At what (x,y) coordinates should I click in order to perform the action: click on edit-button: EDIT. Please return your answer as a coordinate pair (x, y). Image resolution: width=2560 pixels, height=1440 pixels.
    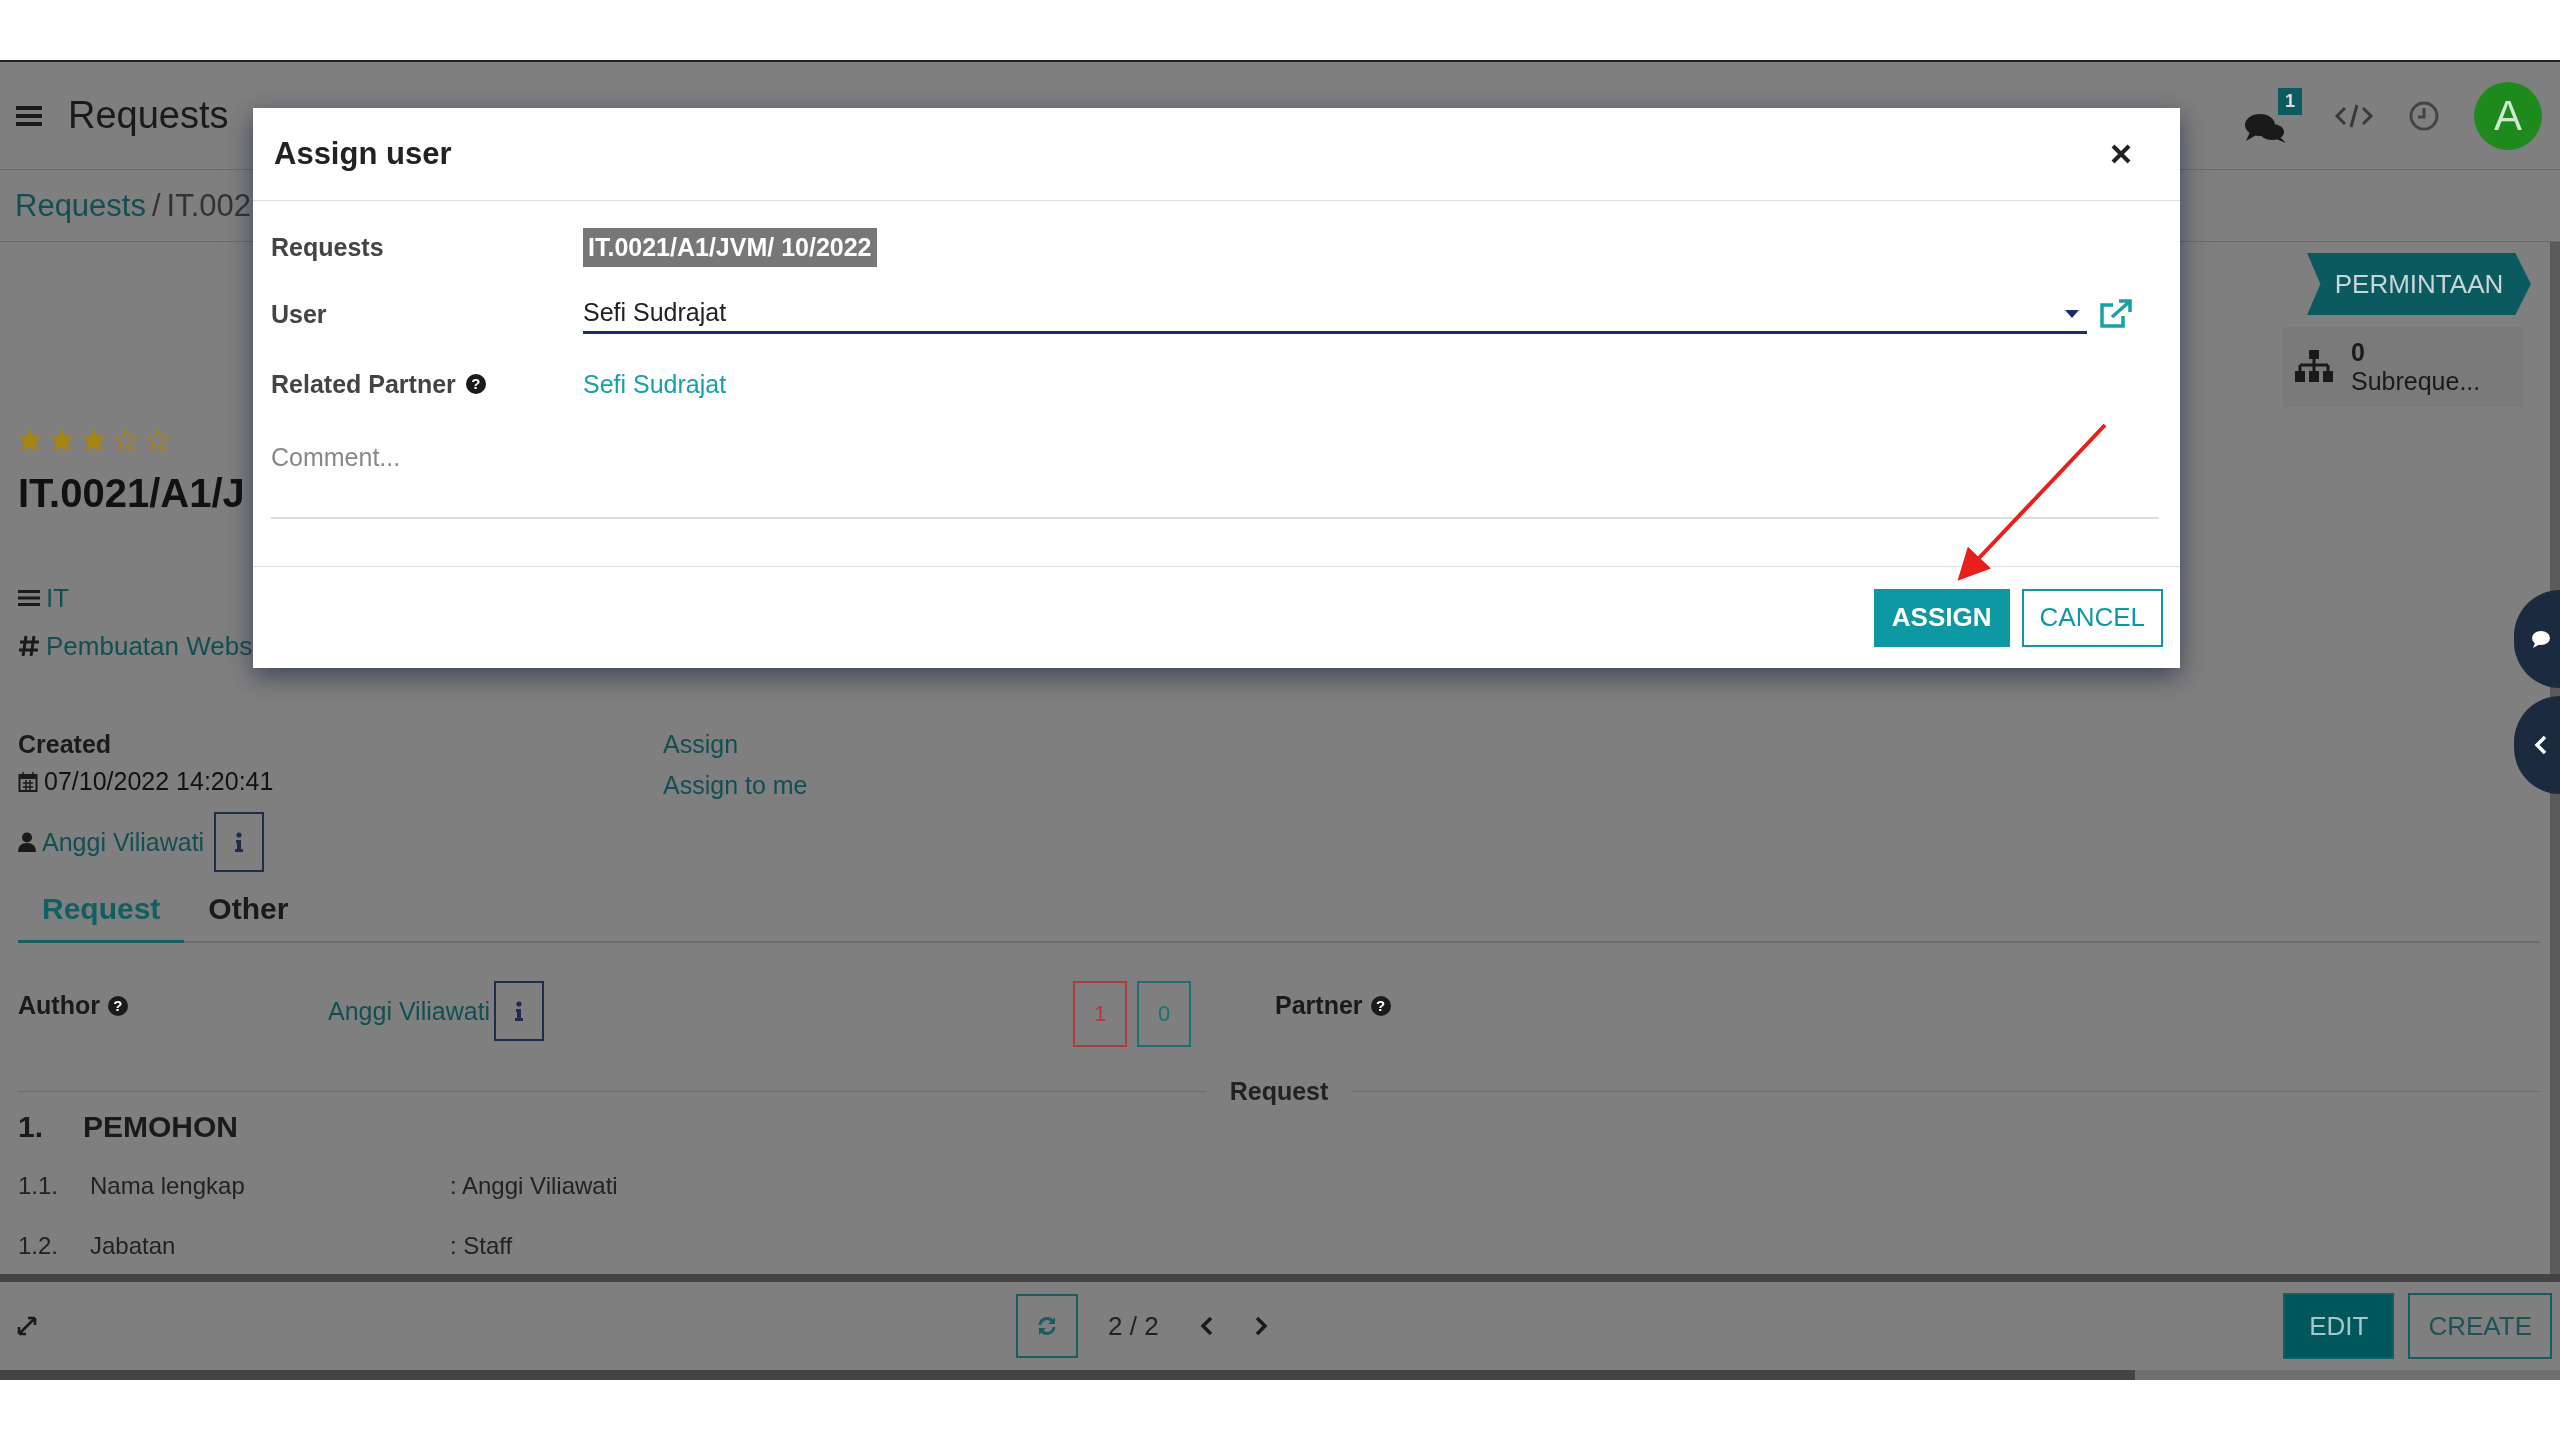
    Looking at the image, I should click on (2339, 1326).